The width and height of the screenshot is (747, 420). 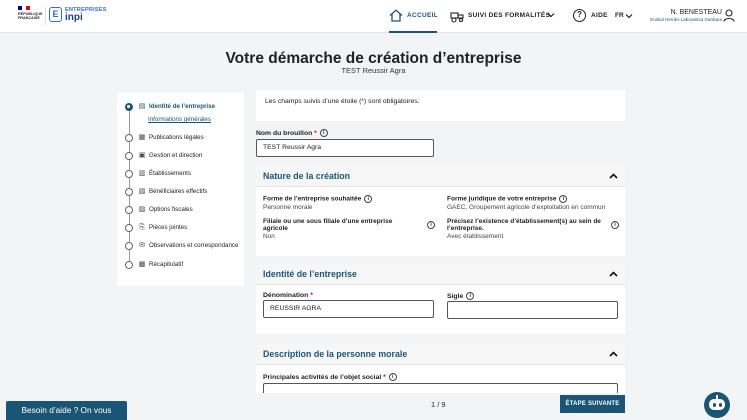 I want to click on language-selector: FR, so click(x=624, y=15).